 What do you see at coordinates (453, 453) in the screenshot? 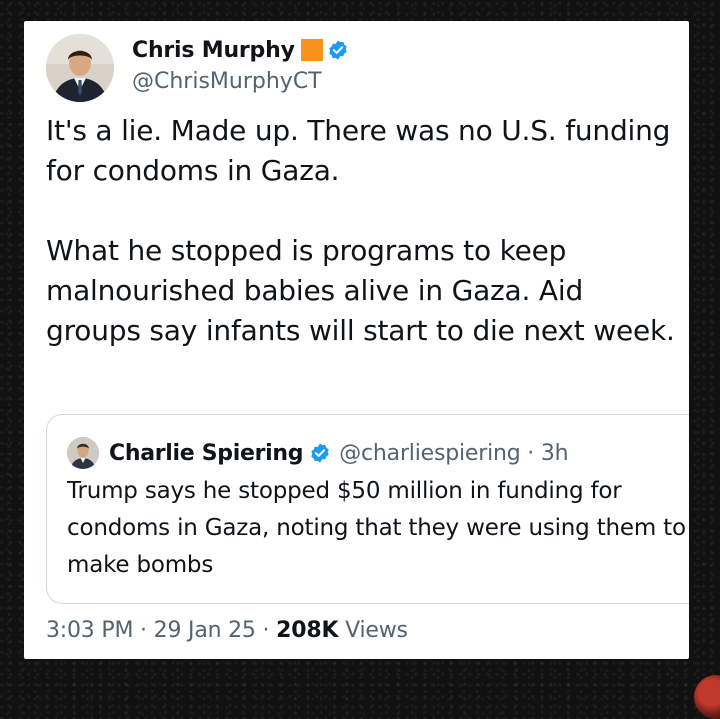
I see `quoted-author-handle-time: @charliespiering · 3h` at bounding box center [453, 453].